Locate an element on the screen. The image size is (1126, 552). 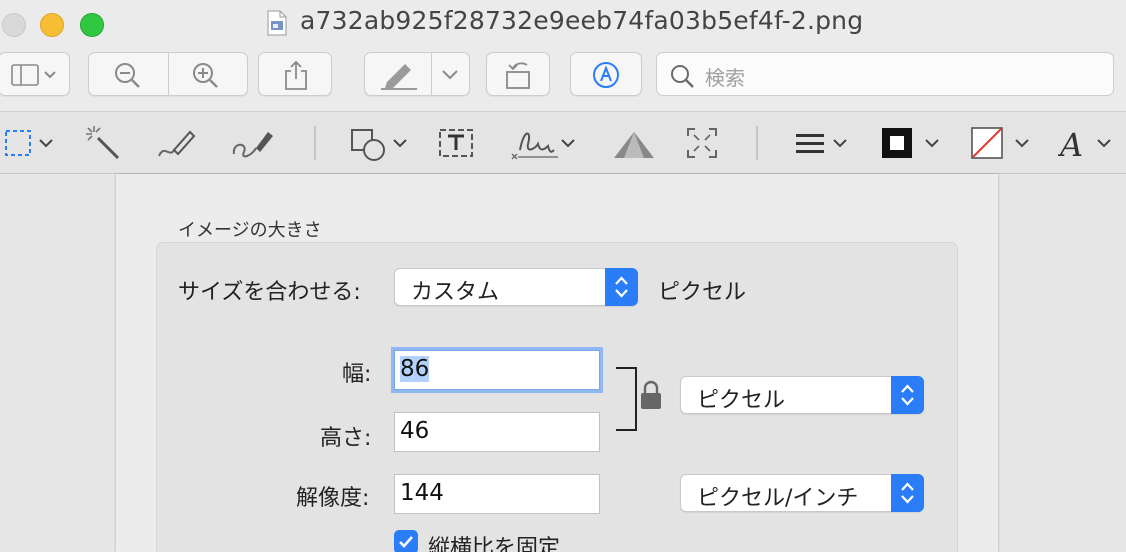
main-toolbar: 検索 is located at coordinates (563, 78).